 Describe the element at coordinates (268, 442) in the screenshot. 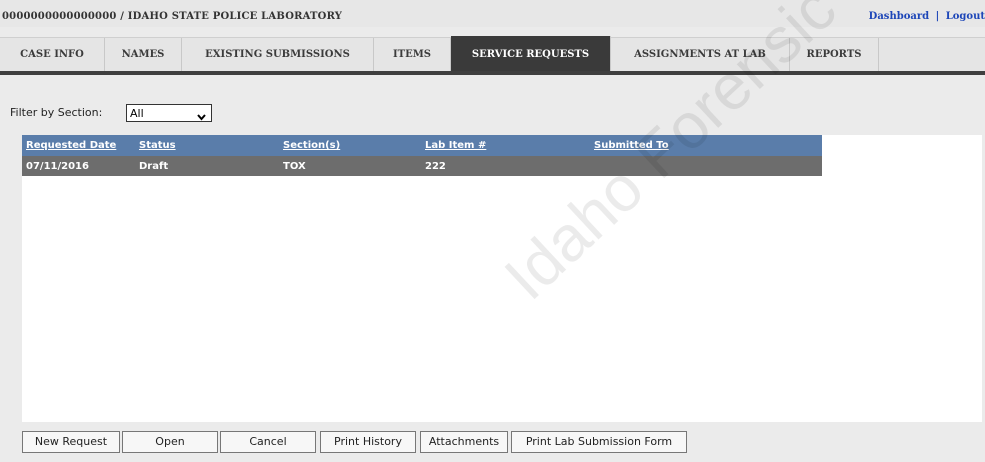

I see `cancel-button: Cancel` at that location.